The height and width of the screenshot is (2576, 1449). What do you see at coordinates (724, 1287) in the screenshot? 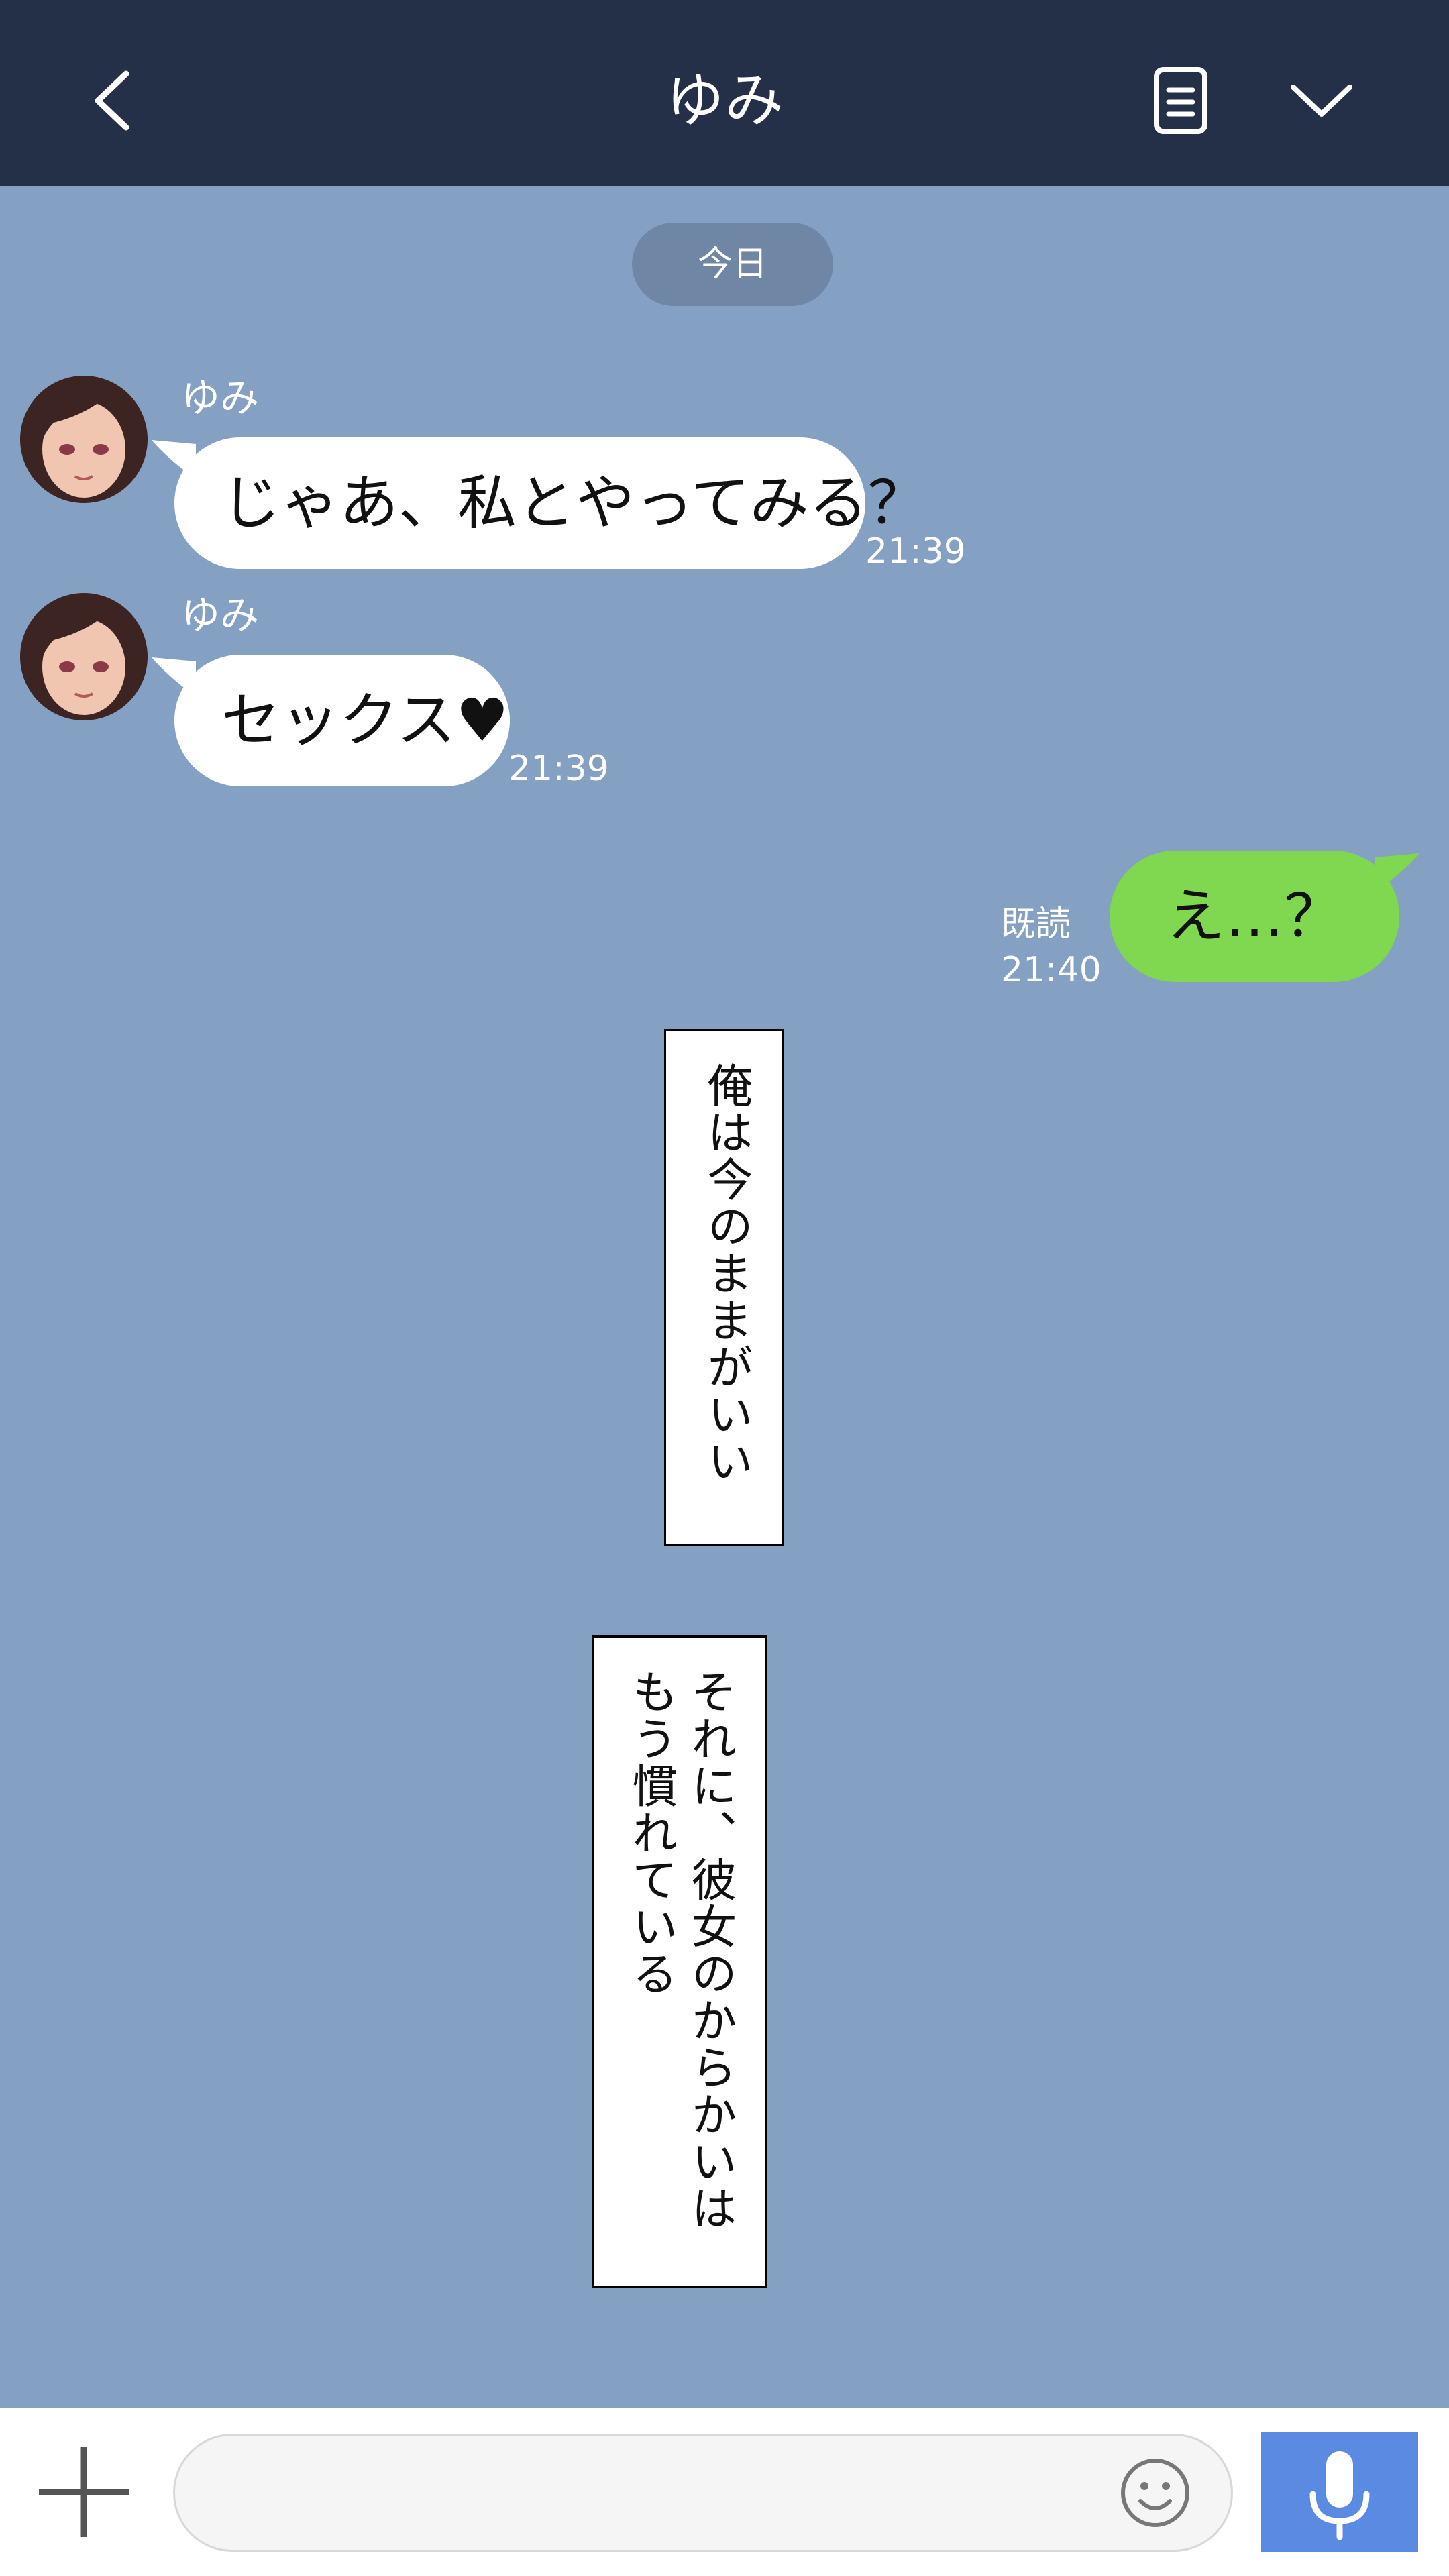
I see `narration-box: 俺は今のままがいい` at bounding box center [724, 1287].